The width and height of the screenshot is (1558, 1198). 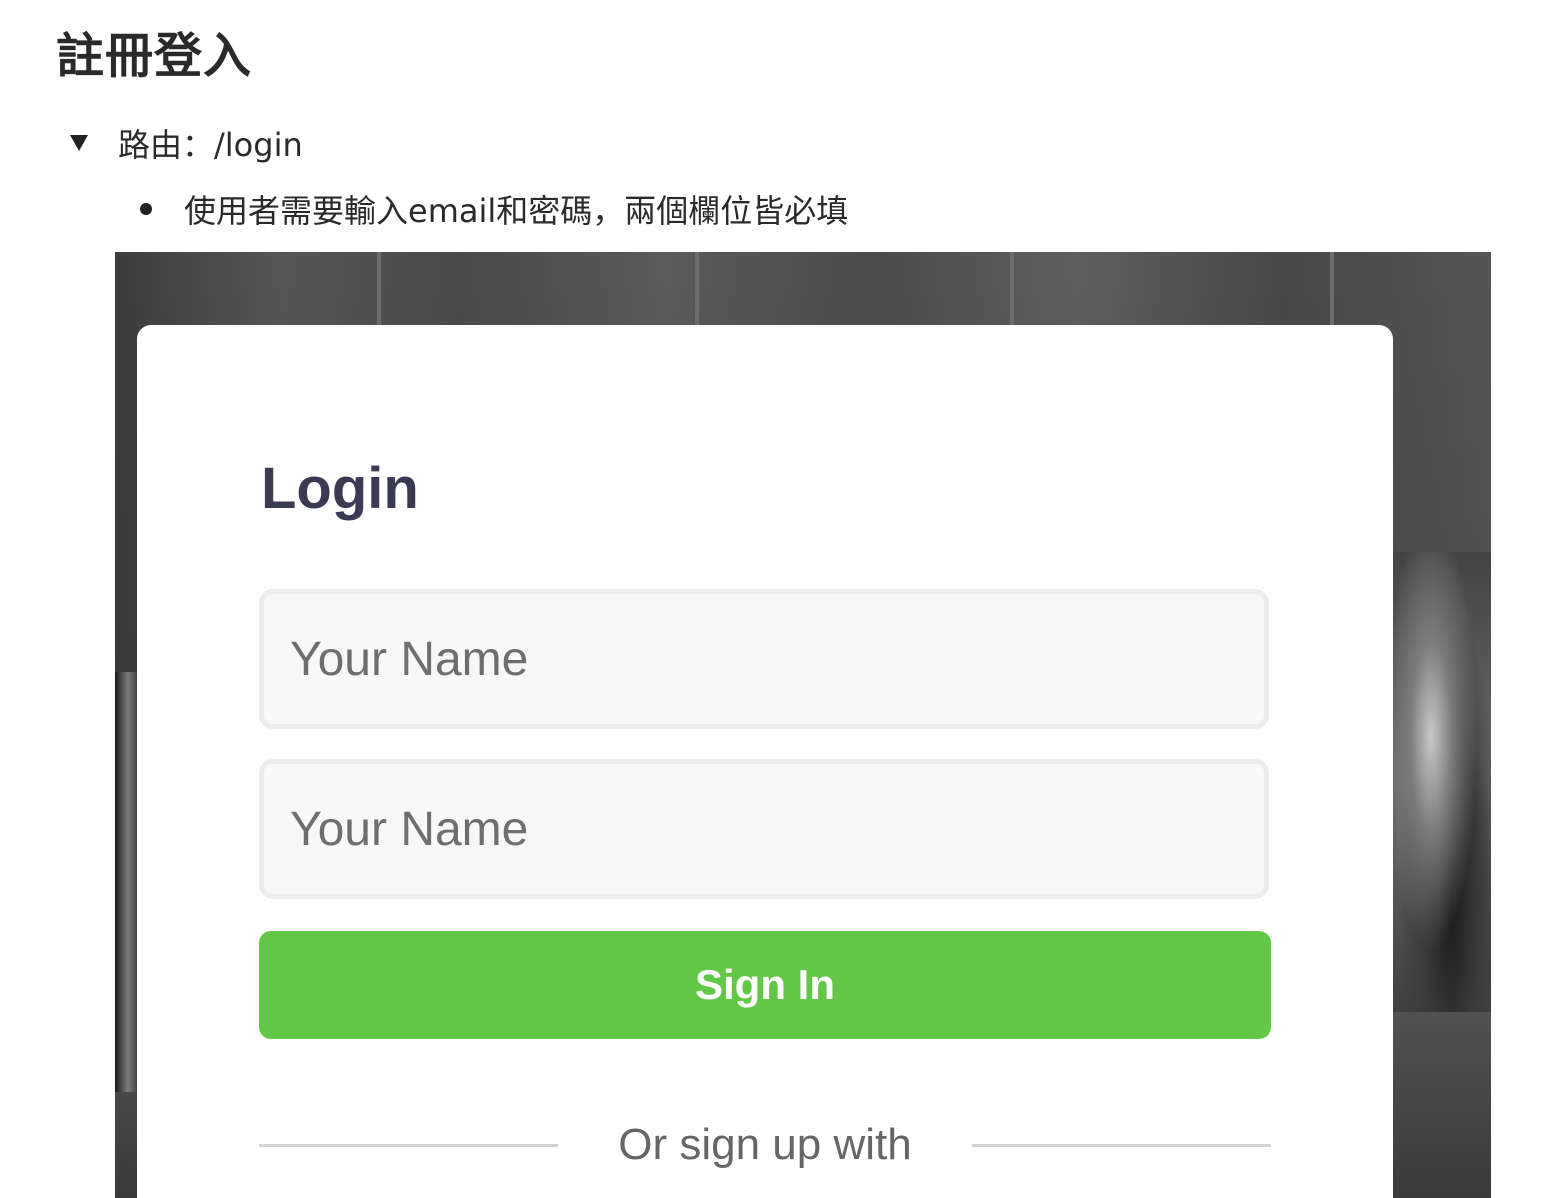 What do you see at coordinates (146, 209) in the screenshot?
I see `bullet-icon` at bounding box center [146, 209].